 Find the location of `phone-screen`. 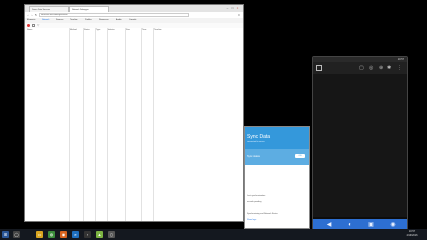

phone-screen is located at coordinates (360, 145).